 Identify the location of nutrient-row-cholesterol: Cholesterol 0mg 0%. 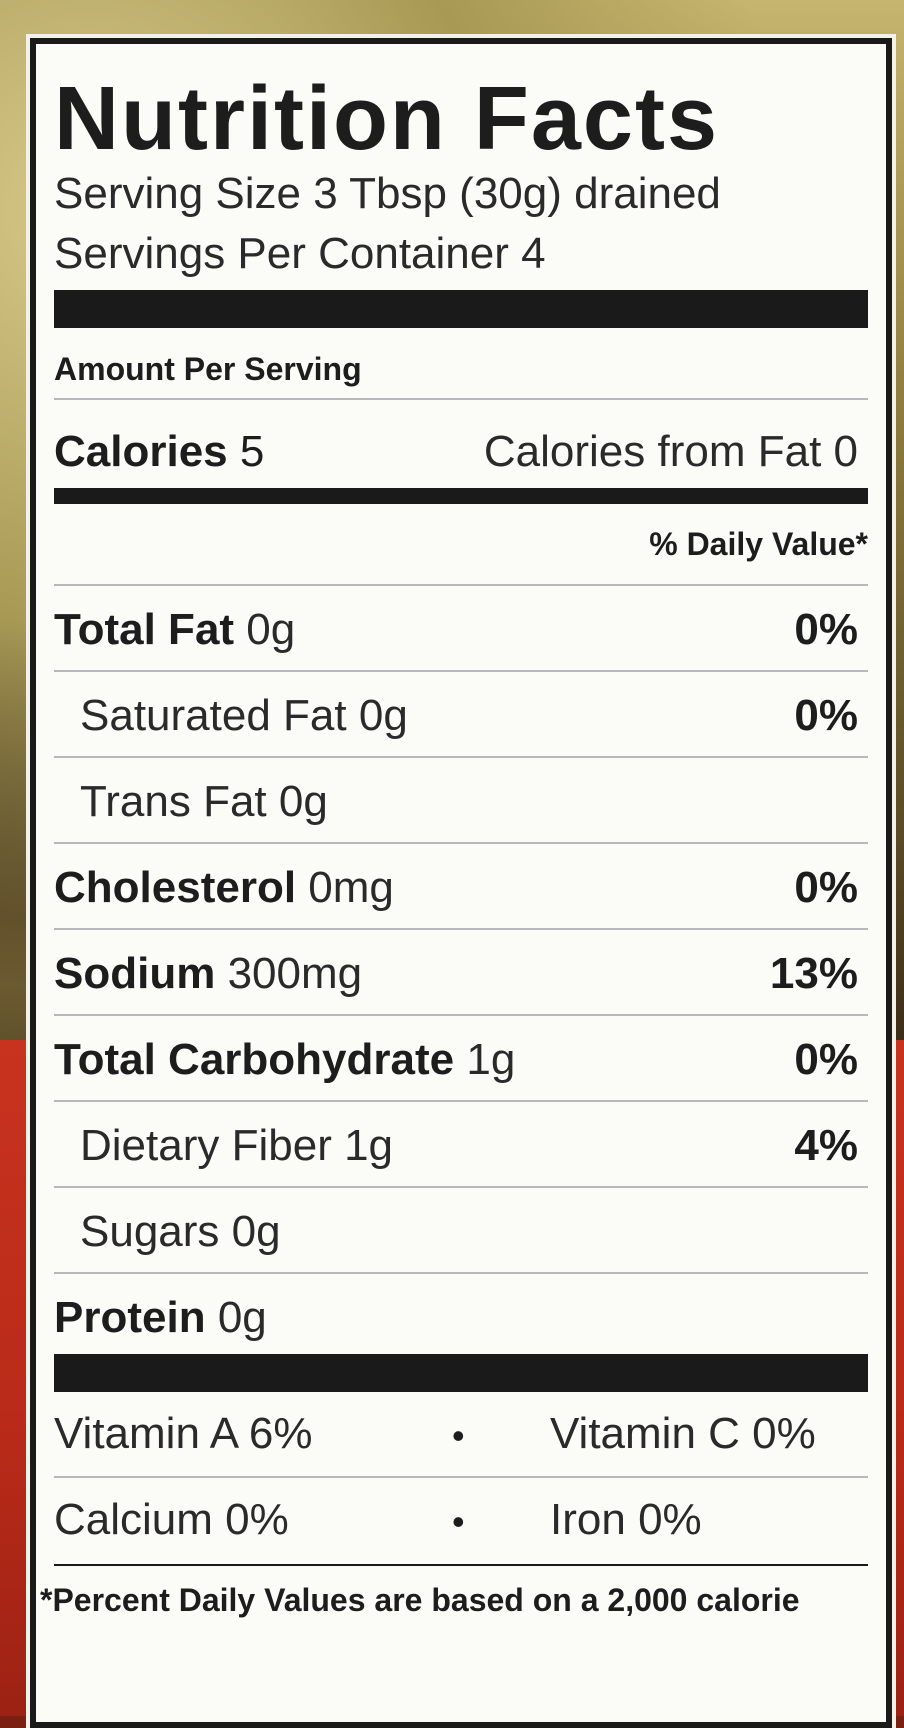
(461, 888).